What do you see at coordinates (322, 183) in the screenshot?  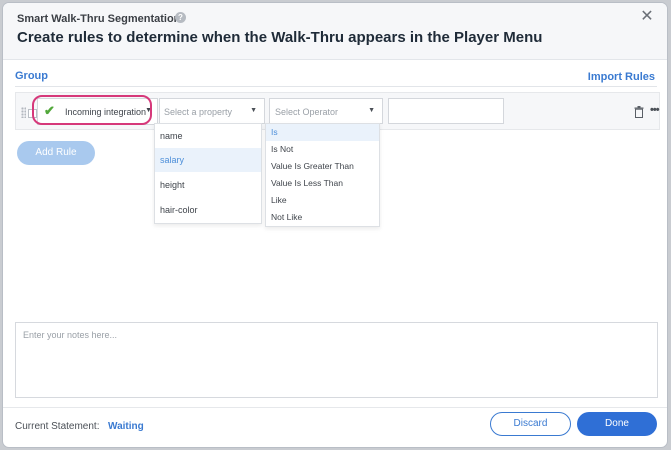 I see `operator-option-less-than: Value Is Less Than` at bounding box center [322, 183].